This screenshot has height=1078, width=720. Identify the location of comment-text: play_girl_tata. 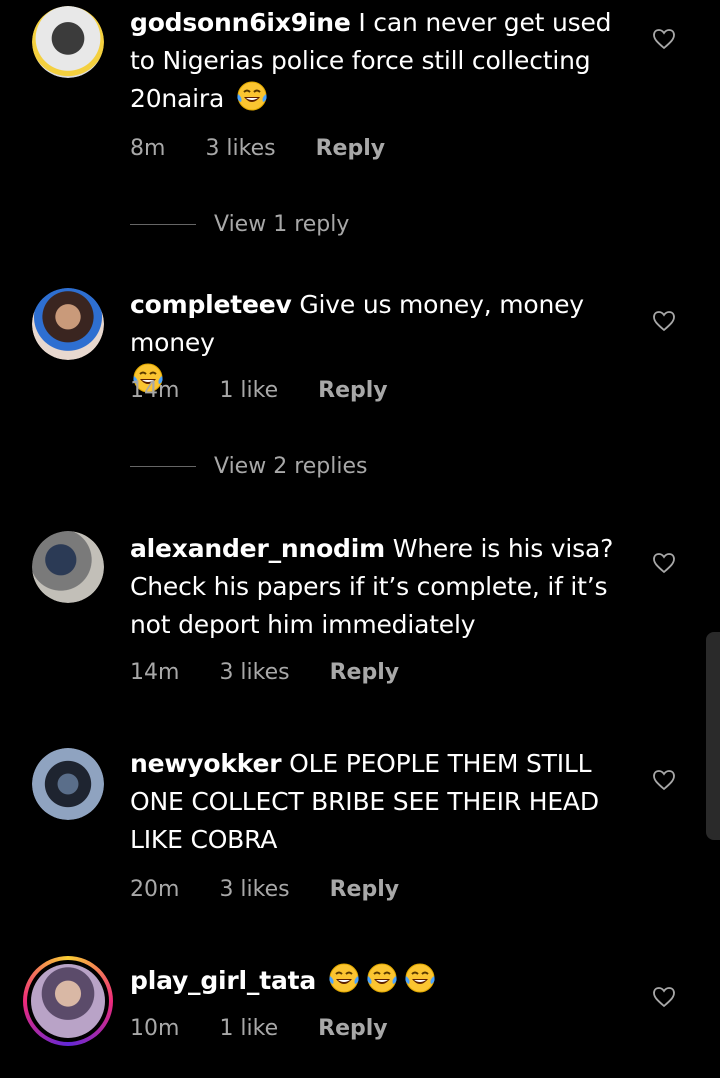
(377, 981).